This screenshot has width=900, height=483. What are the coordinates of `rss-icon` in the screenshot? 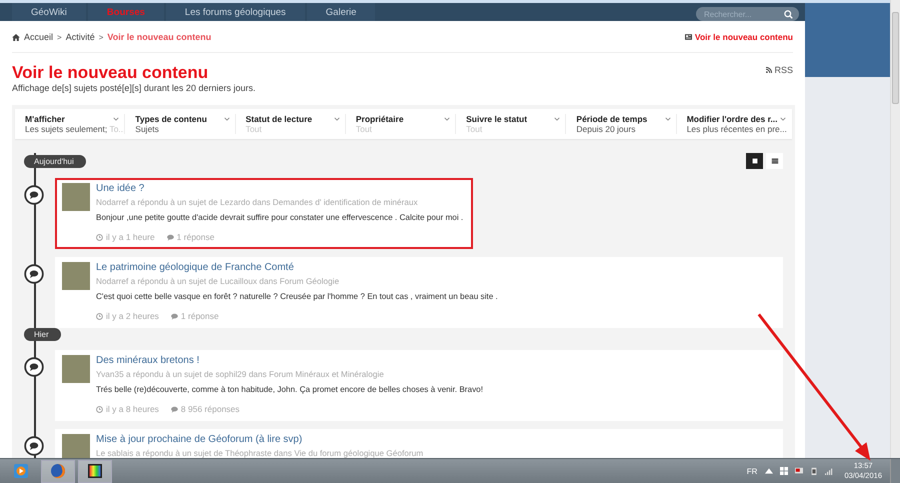 It's located at (769, 70).